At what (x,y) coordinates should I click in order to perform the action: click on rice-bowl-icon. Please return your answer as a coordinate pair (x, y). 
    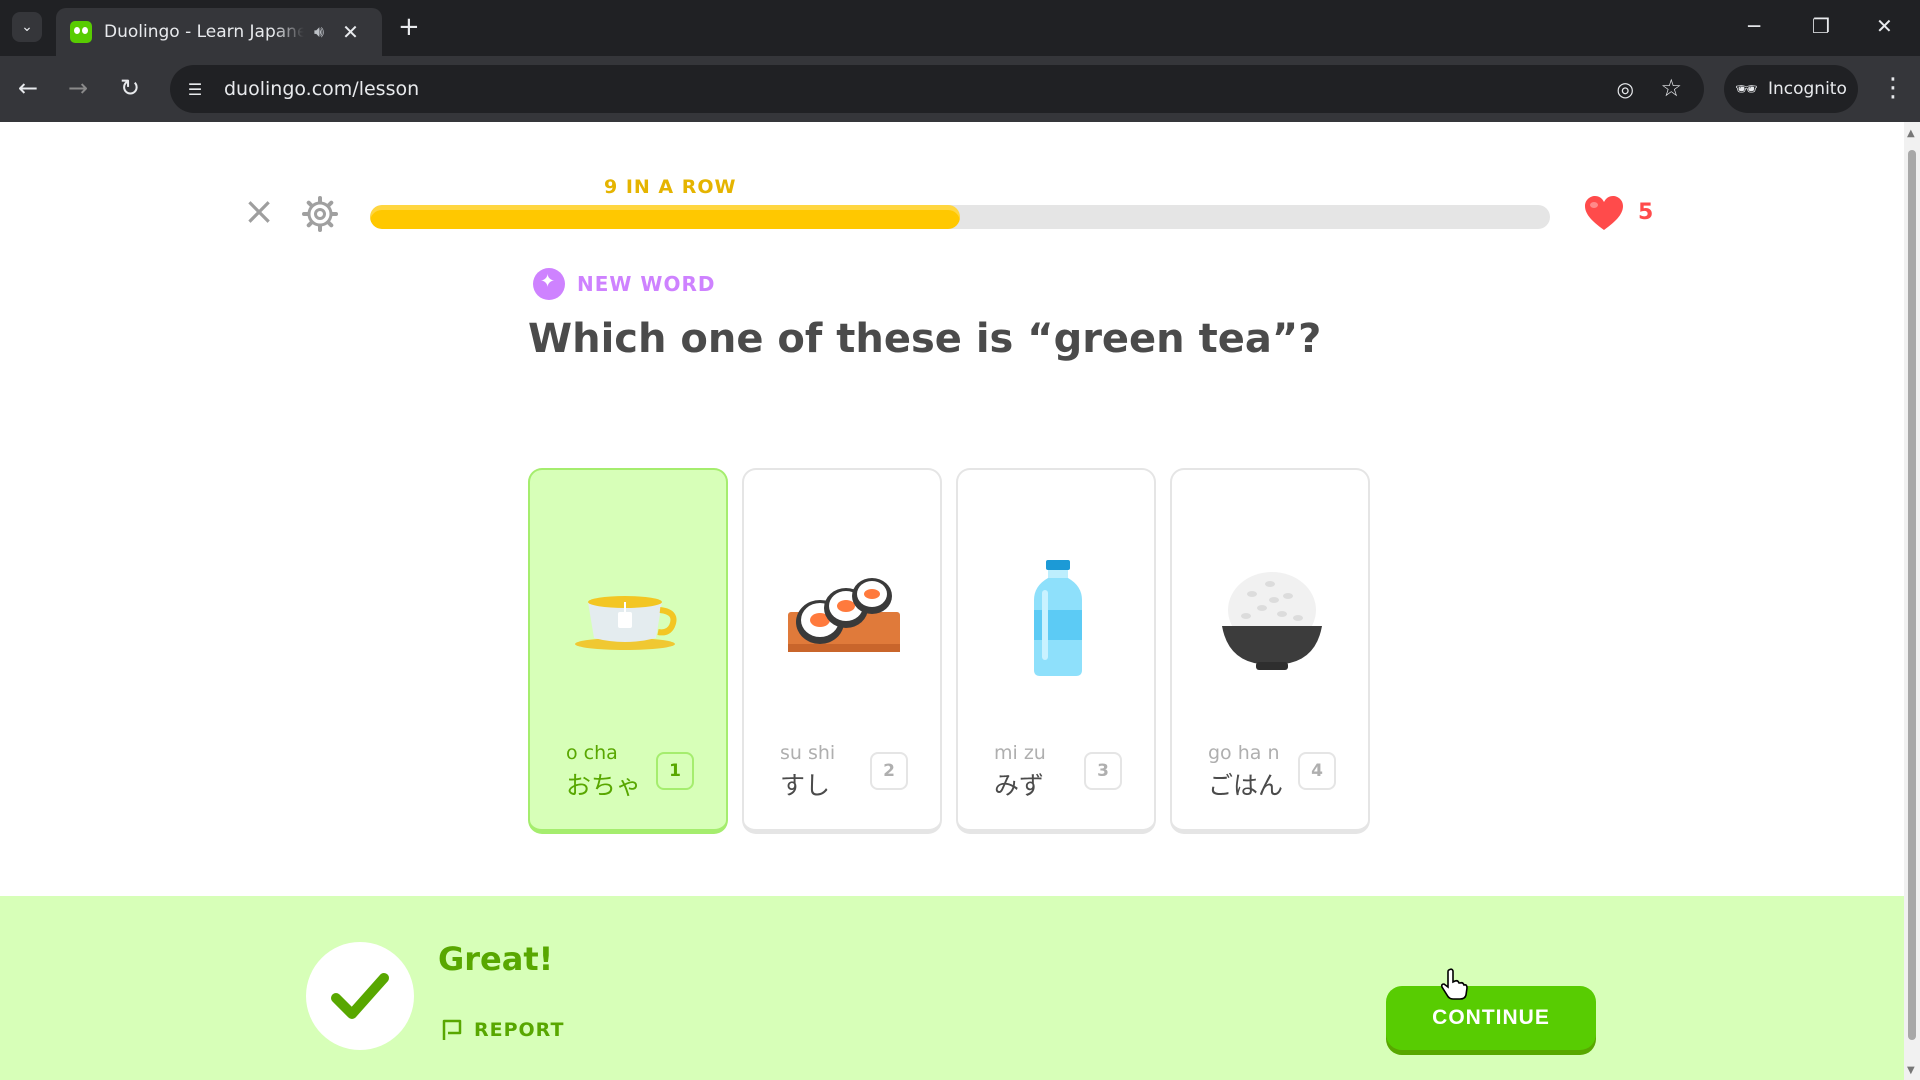
    Looking at the image, I should click on (1272, 620).